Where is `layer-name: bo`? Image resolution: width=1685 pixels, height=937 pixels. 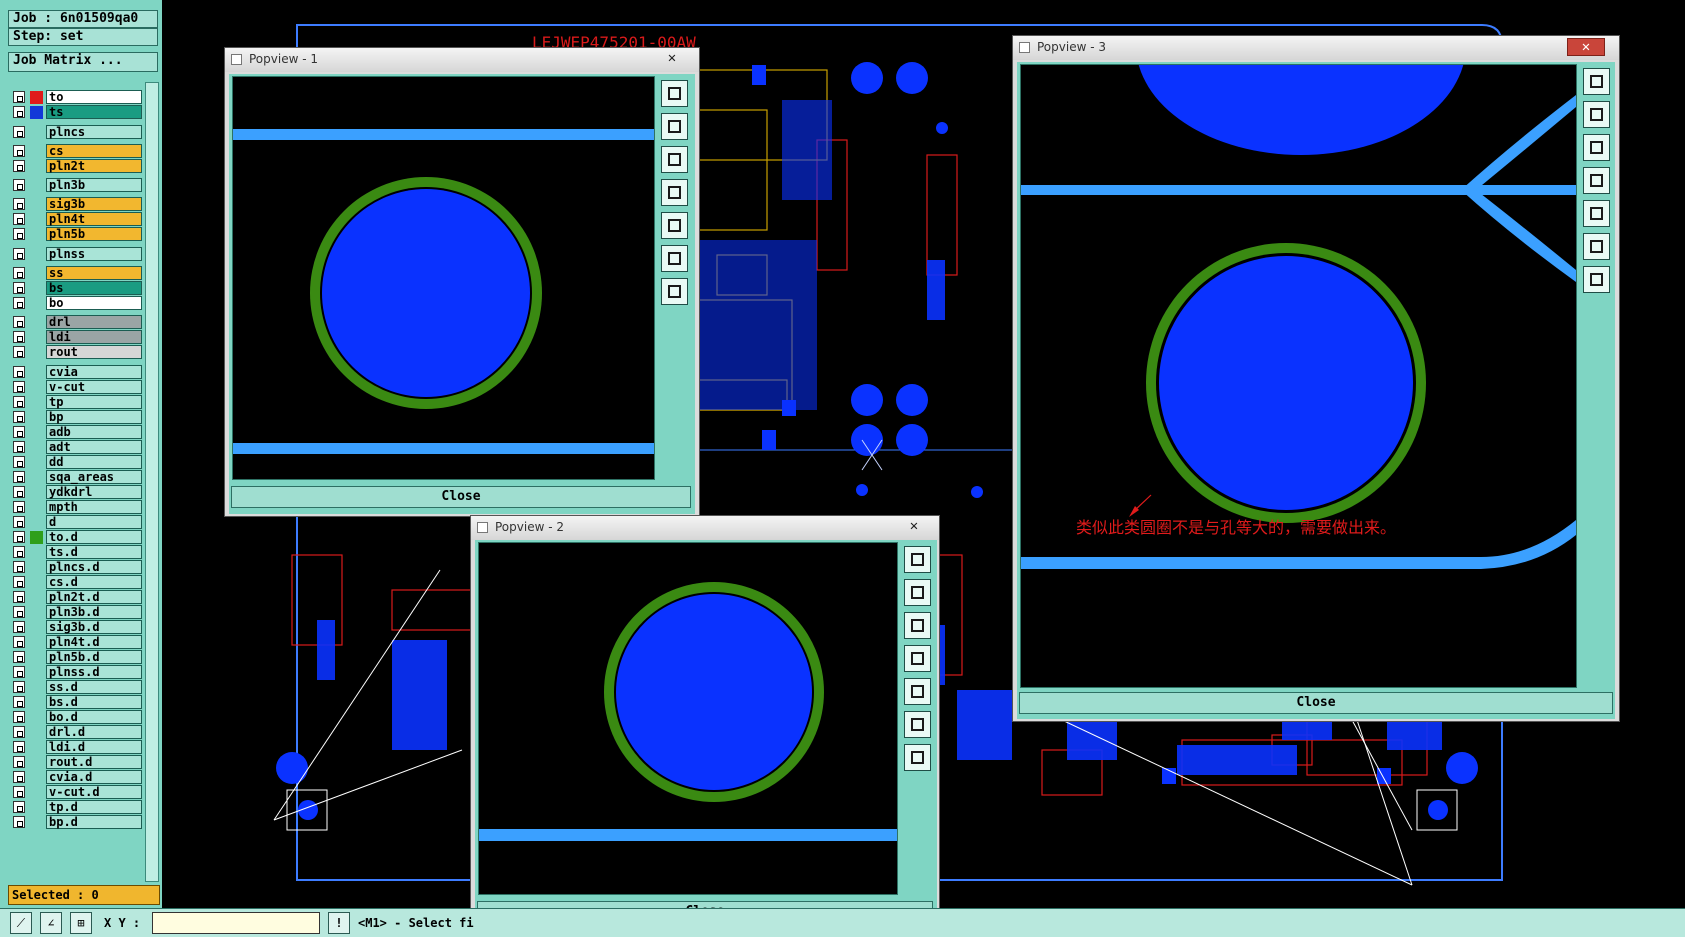
layer-name: bo is located at coordinates (94, 303).